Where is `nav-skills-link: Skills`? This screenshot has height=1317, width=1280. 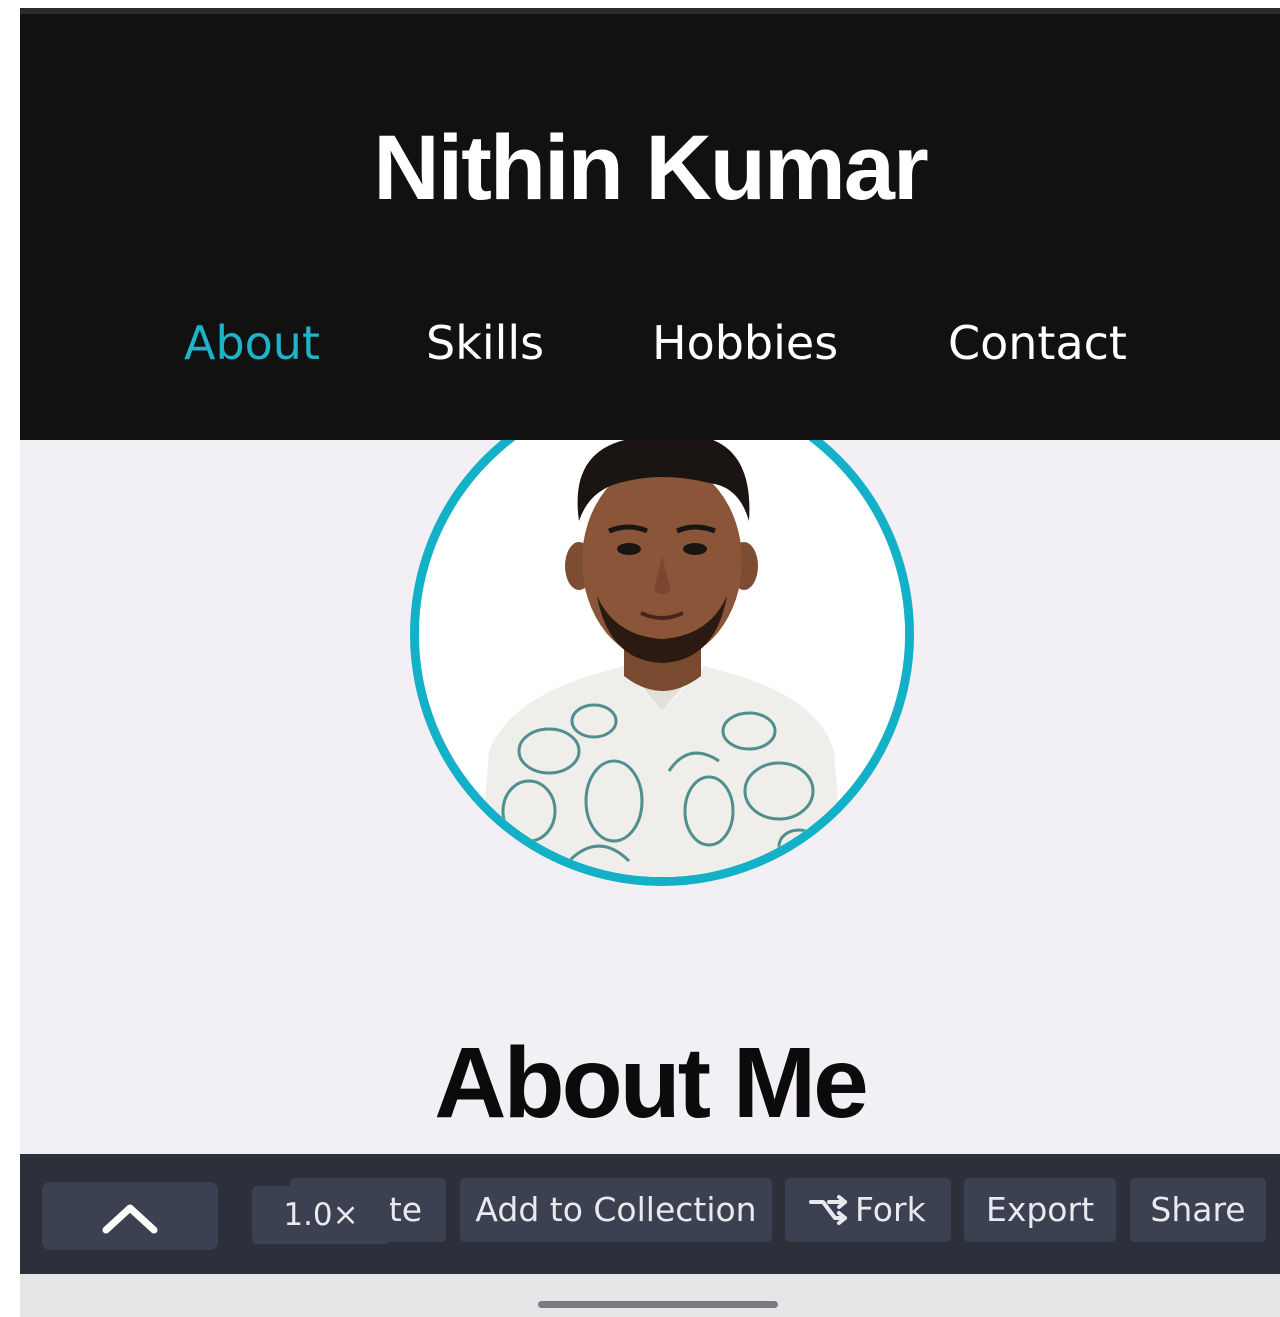
nav-skills-link: Skills is located at coordinates (485, 343).